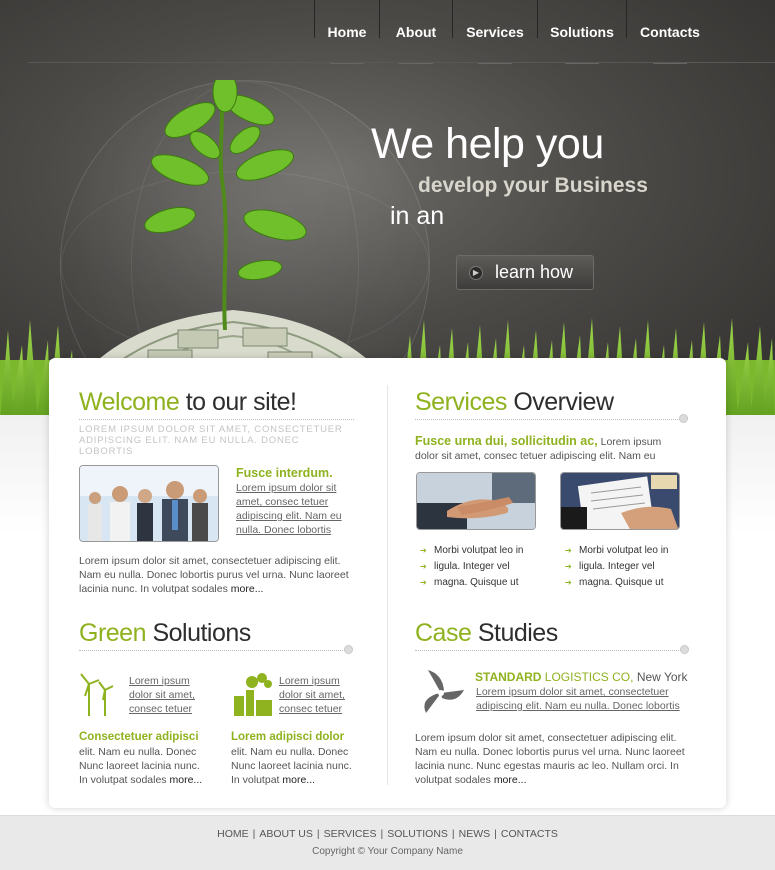 Image resolution: width=775 pixels, height=870 pixels. What do you see at coordinates (288, 737) in the screenshot?
I see `green-item2-heading: Lorem adipisci dolor` at bounding box center [288, 737].